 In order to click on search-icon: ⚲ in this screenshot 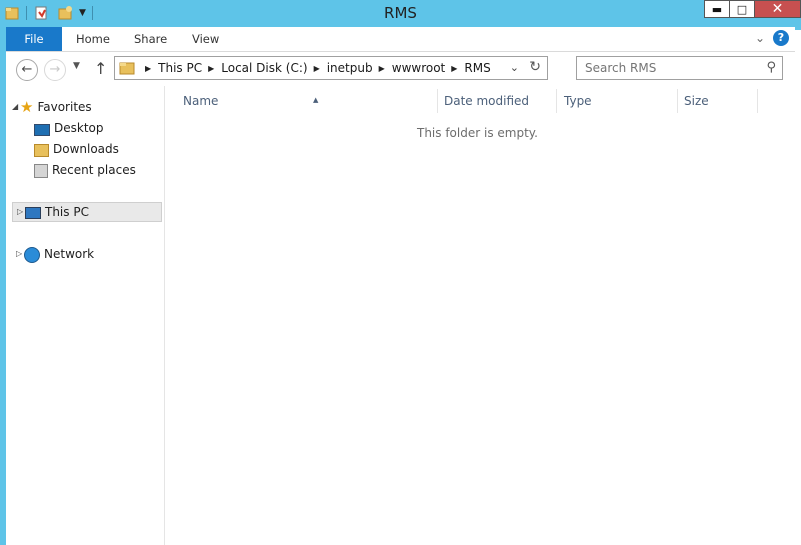, I will do `click(771, 67)`.